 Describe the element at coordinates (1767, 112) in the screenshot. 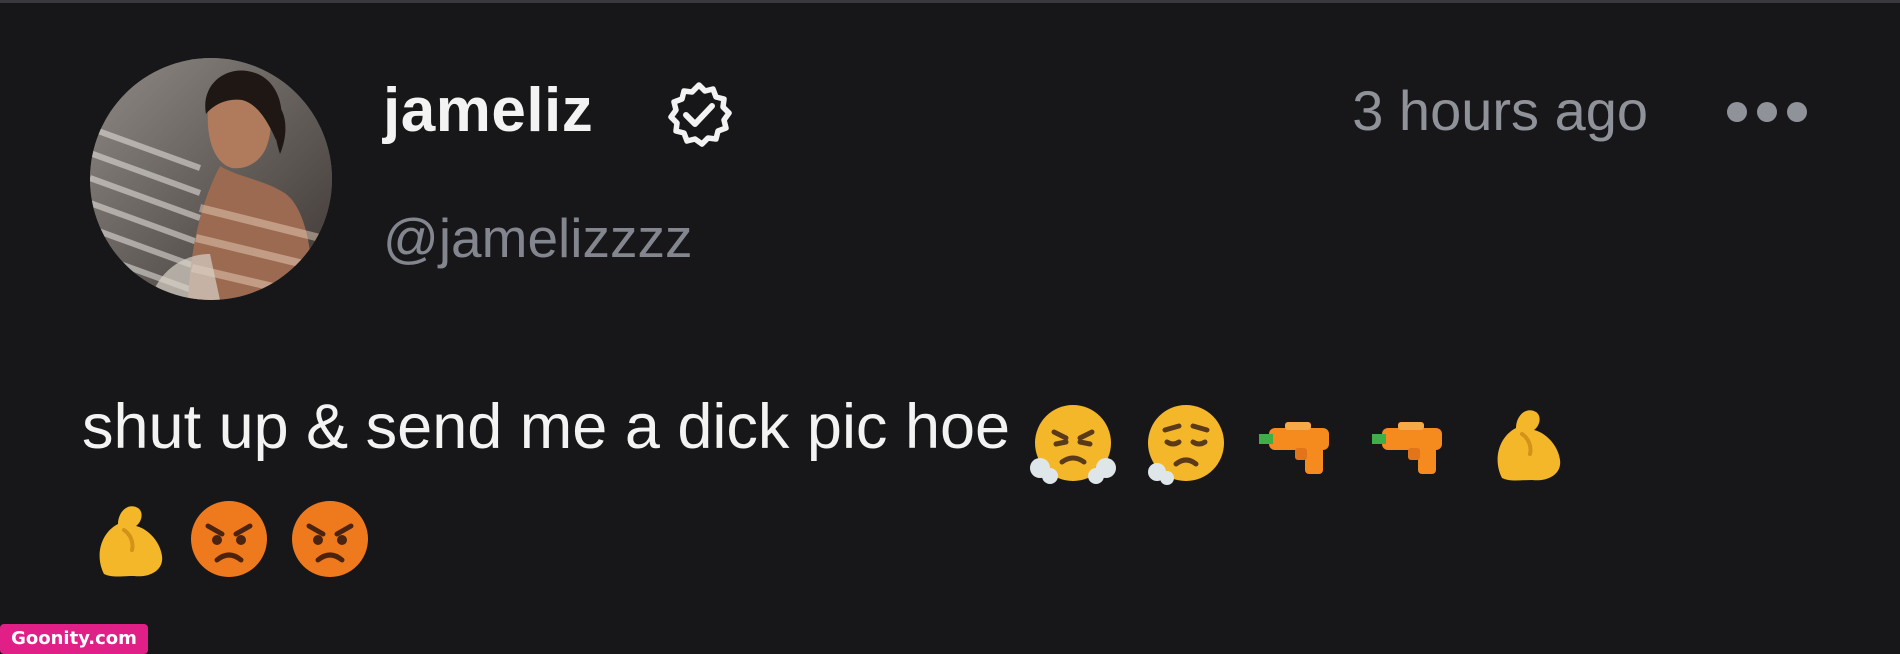

I see `more-options-icon` at that location.